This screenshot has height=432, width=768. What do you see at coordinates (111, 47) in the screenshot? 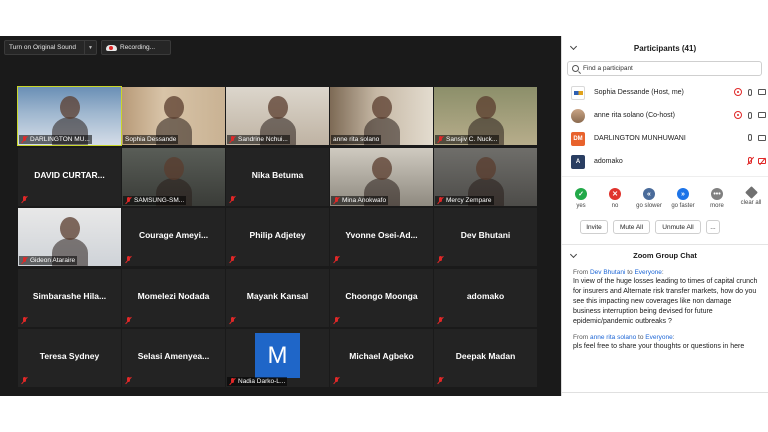
I see `cloud-recording-icon` at bounding box center [111, 47].